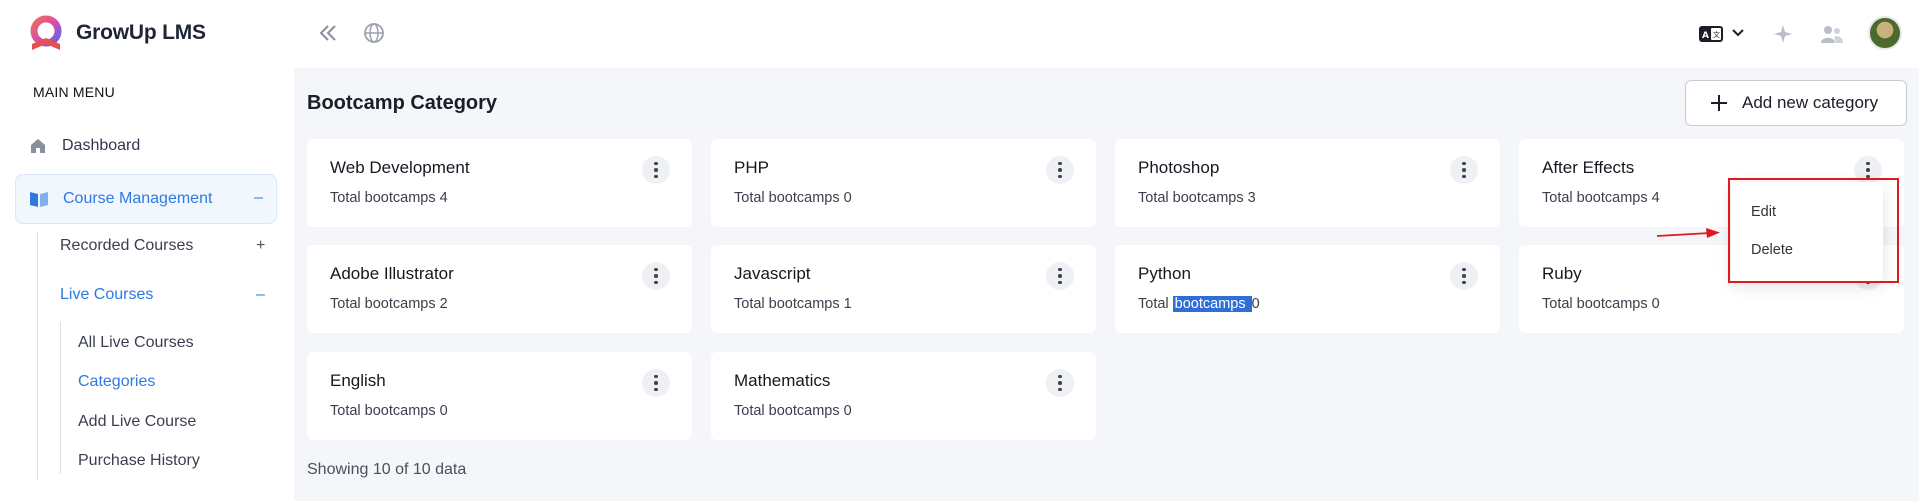  What do you see at coordinates (387, 469) in the screenshot?
I see `pagination-info: Showing 10 of 10 data` at bounding box center [387, 469].